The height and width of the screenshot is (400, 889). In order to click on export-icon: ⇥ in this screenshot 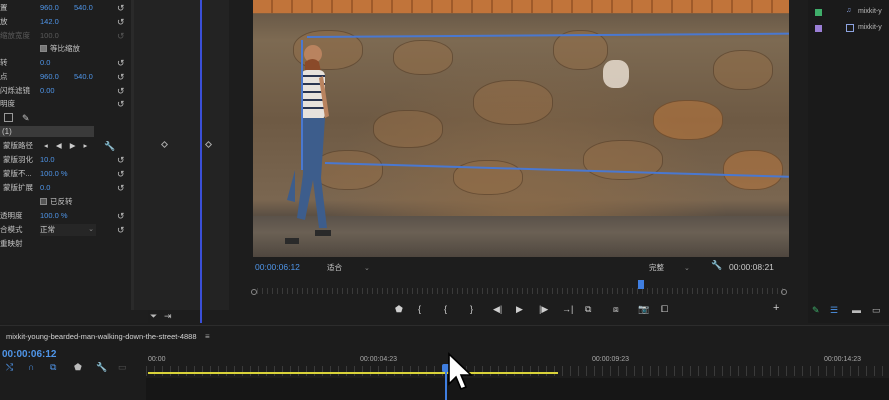, I will do `click(168, 316)`.